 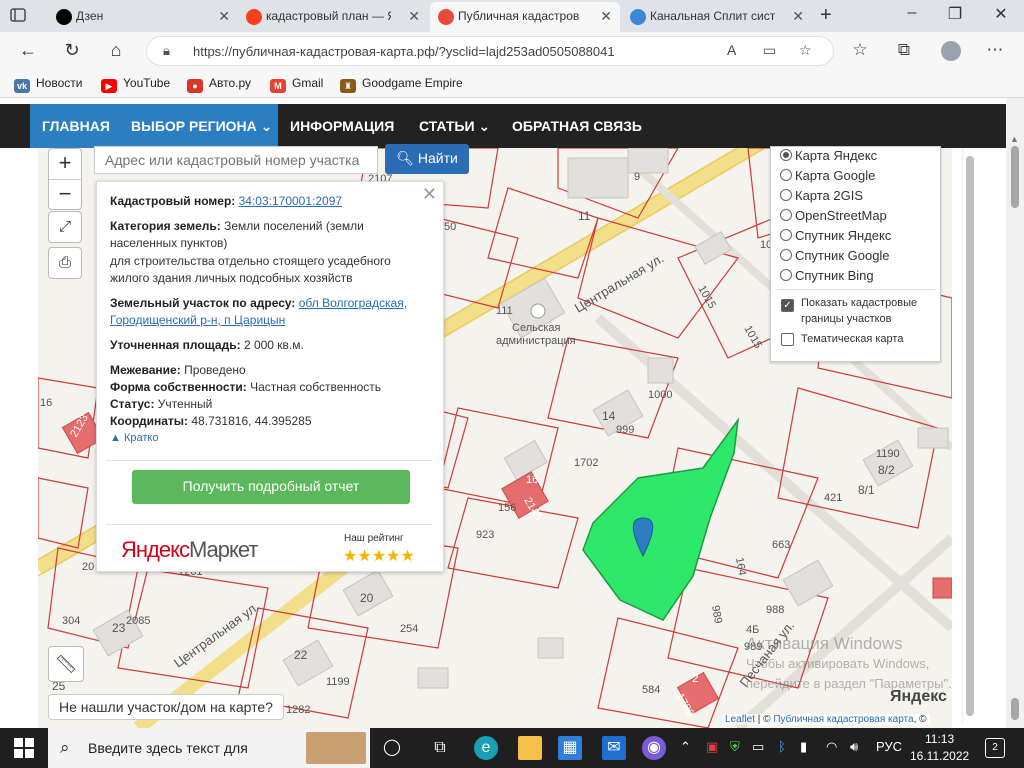 I want to click on layer-yandex-map: Карта Яндекс, so click(x=828, y=155).